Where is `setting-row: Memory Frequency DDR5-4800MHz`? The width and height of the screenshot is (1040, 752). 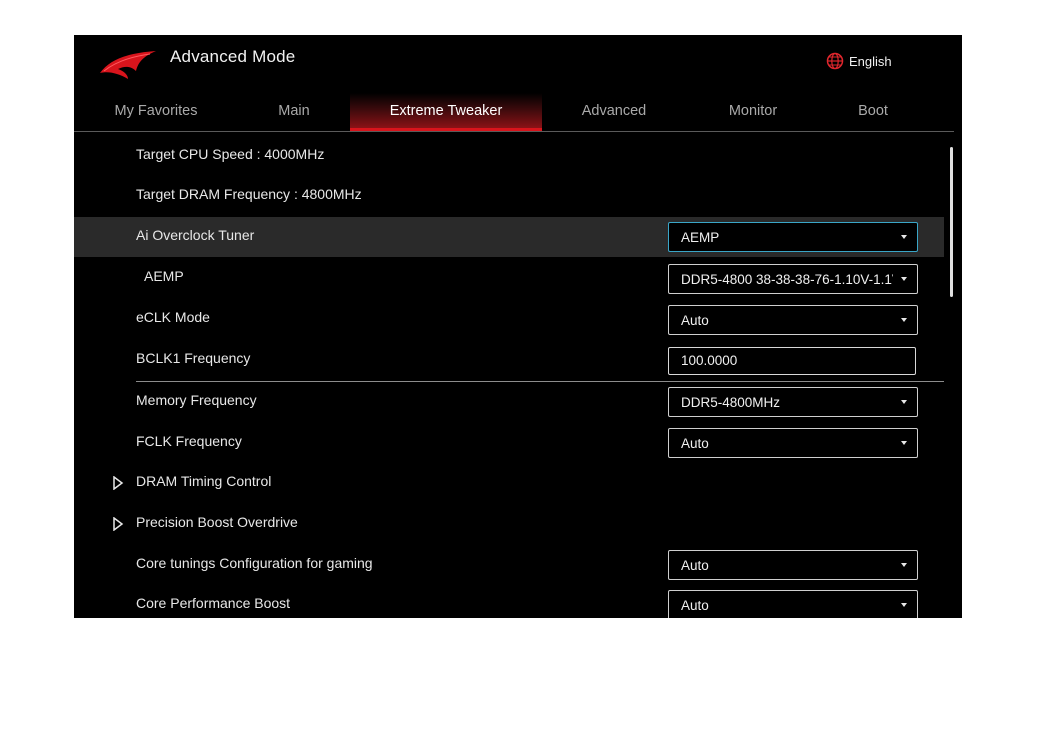
setting-row: Memory Frequency DDR5-4800MHz is located at coordinates (509, 402).